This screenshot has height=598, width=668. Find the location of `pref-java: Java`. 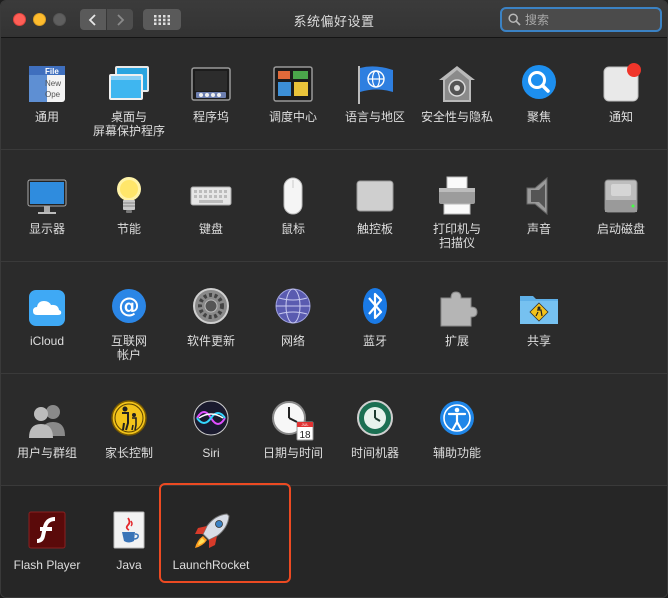

pref-java: Java is located at coordinates (129, 541).